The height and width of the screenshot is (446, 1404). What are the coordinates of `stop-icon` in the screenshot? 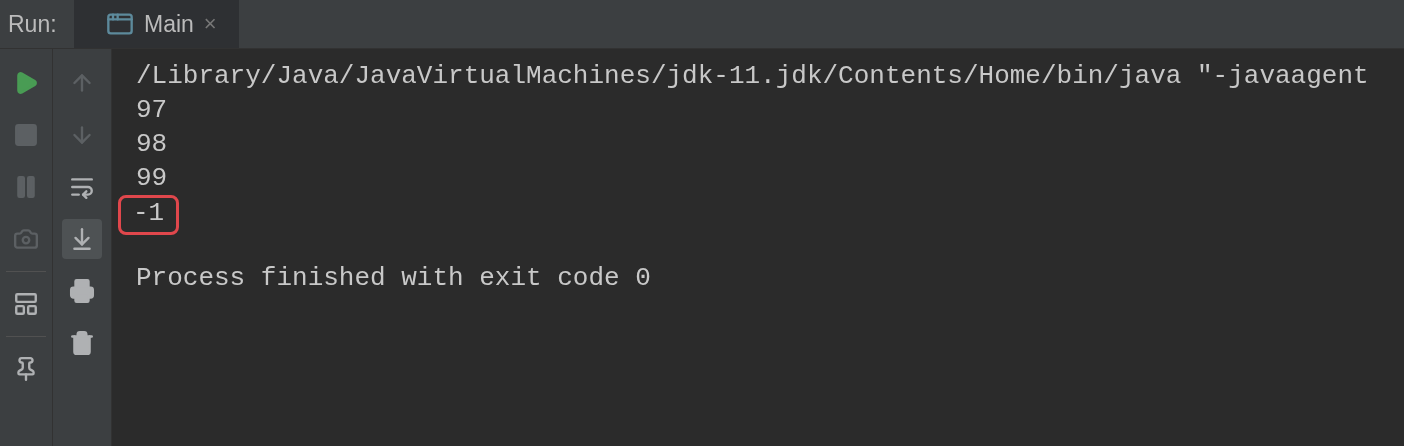 It's located at (26, 135).